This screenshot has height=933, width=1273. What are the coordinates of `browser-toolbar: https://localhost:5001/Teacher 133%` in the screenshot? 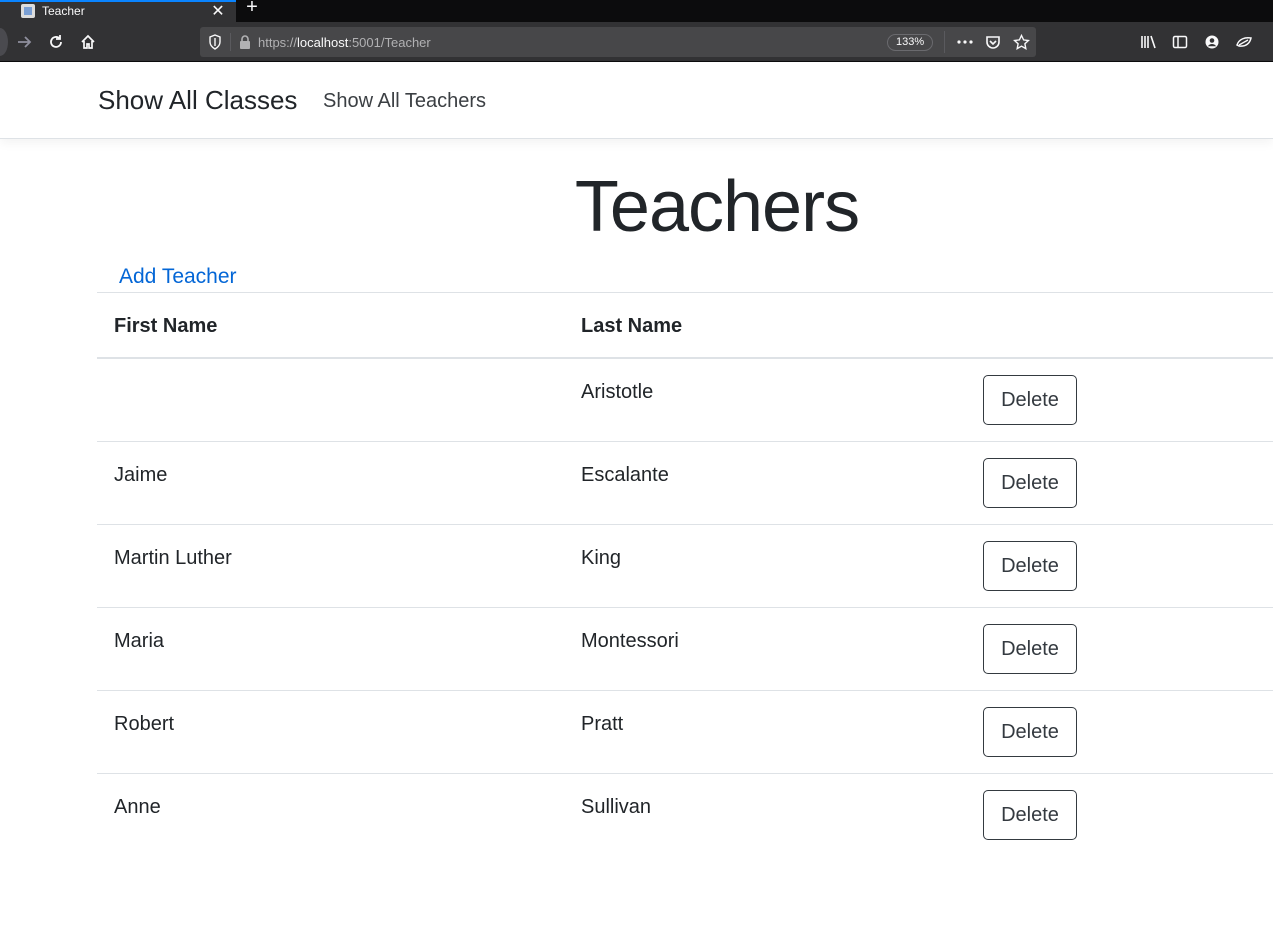 It's located at (636, 42).